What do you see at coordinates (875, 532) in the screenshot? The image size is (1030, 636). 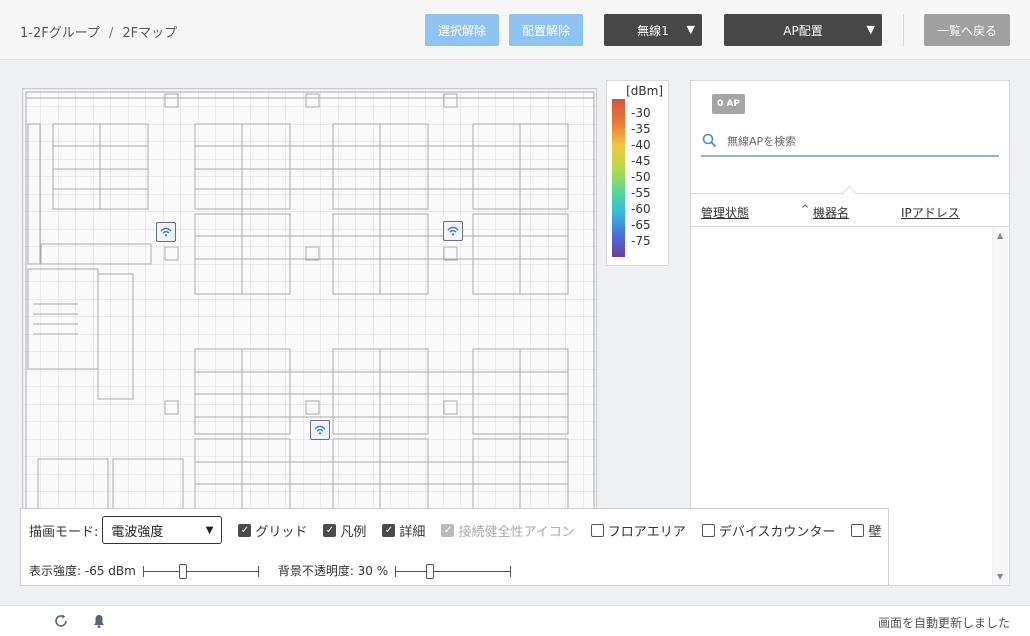 I see `wall-checkbox-label: 壁` at bounding box center [875, 532].